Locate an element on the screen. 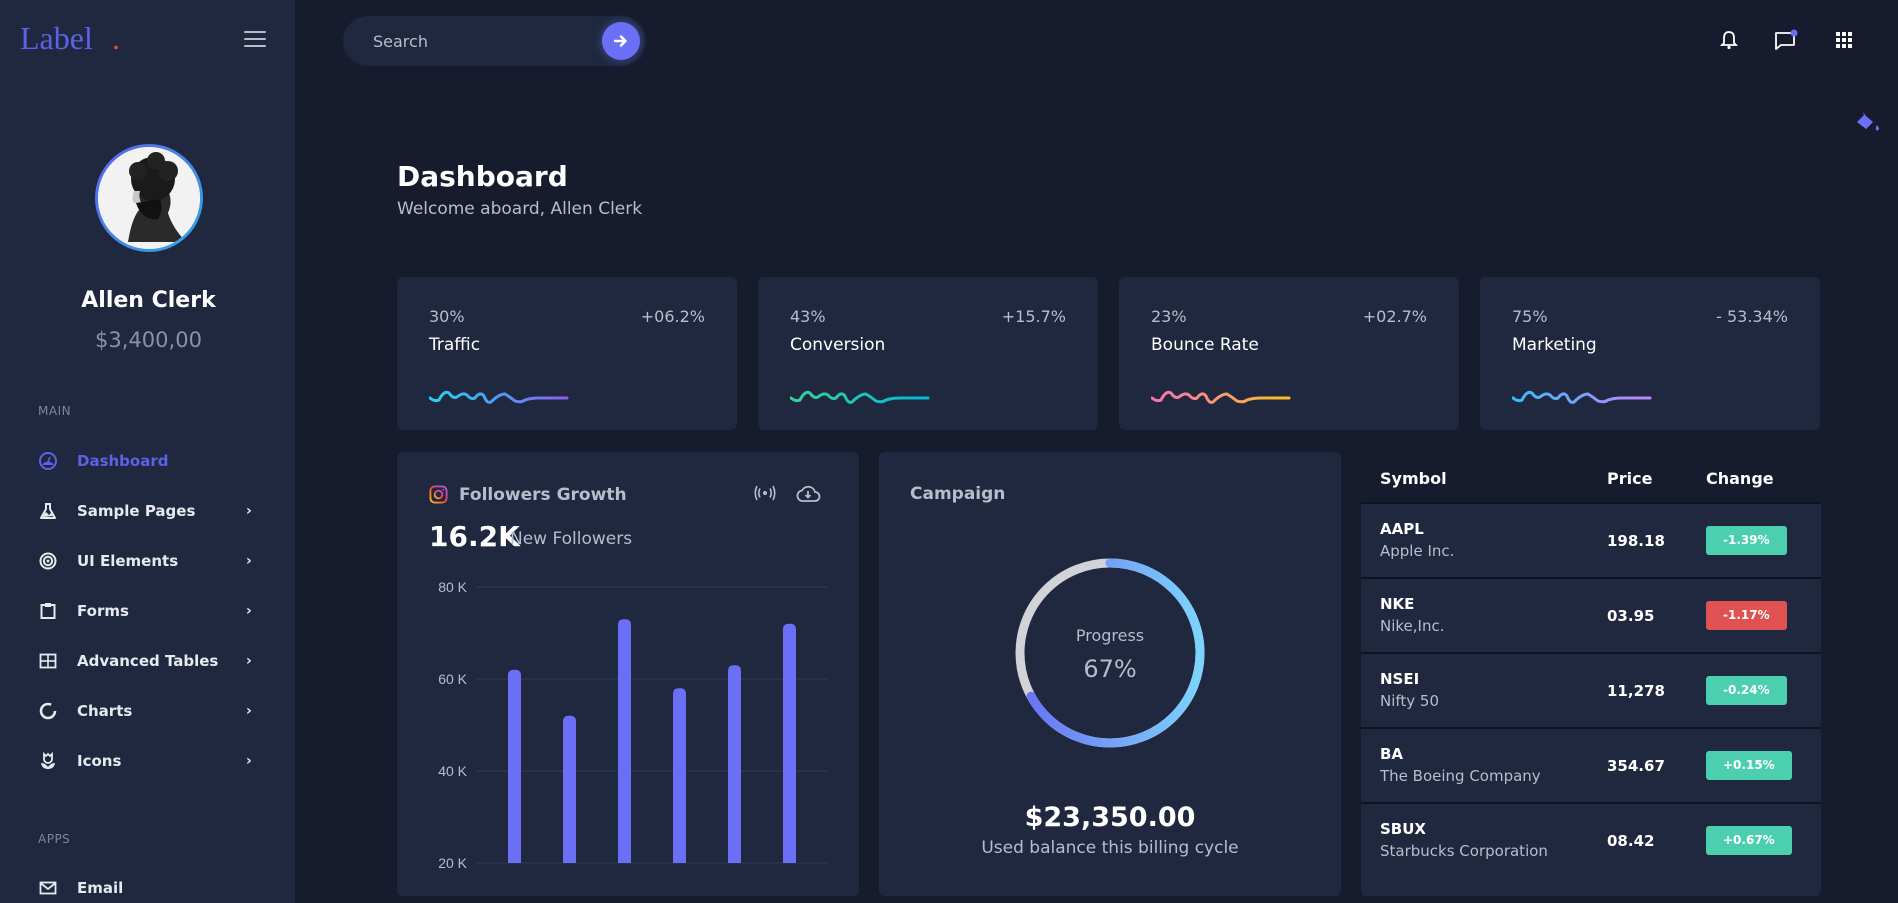 The image size is (1898, 903). search-input is located at coordinates (473, 41).